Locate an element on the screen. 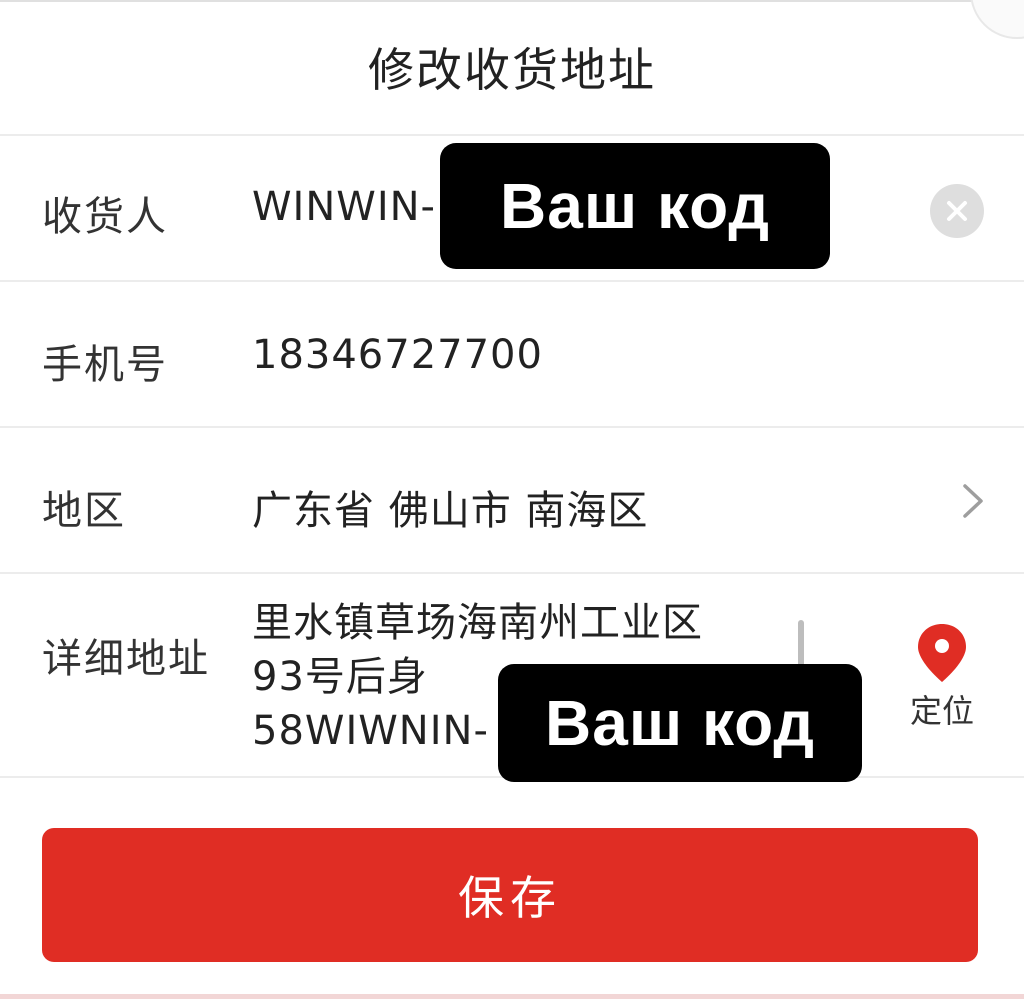 This screenshot has height=999, width=1024. address-line-1: 里水镇草场海南州工业区 is located at coordinates (477, 623).